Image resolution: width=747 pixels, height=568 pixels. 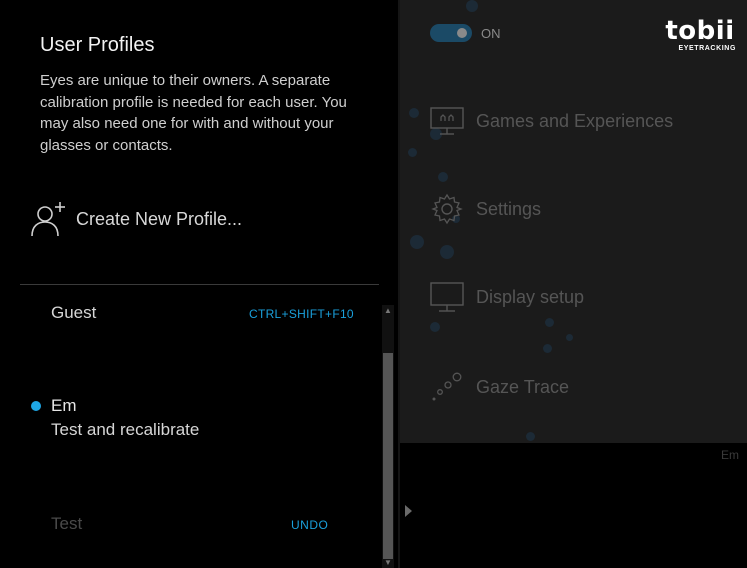 I want to click on logo-subtitle: EYETRACKING, so click(x=707, y=48).